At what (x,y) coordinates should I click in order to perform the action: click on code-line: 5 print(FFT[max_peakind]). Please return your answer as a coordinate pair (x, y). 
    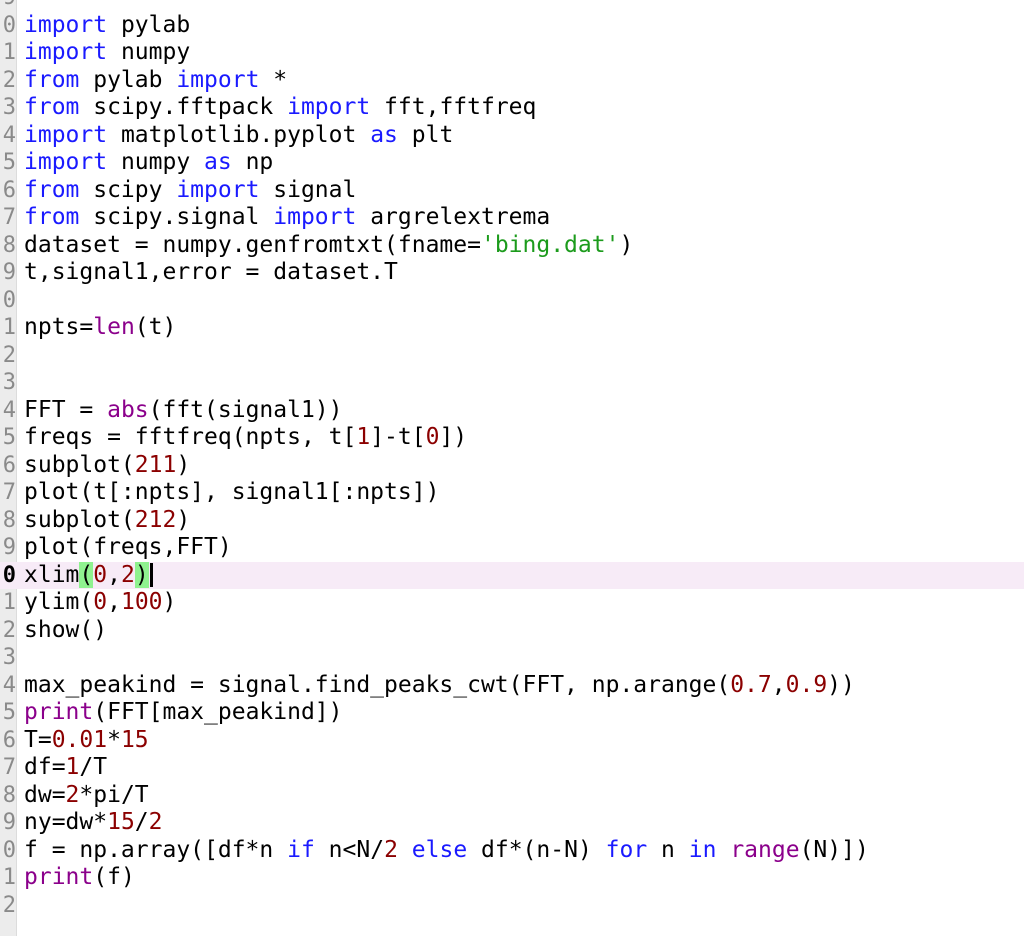
    Looking at the image, I should click on (512, 713).